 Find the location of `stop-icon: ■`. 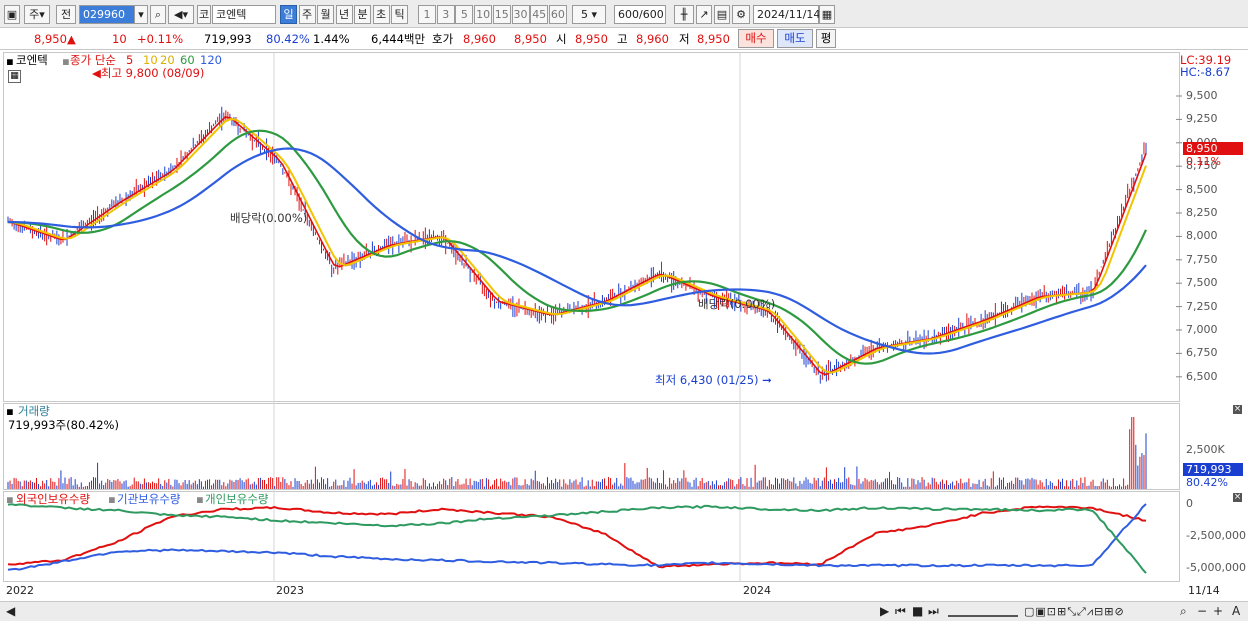

stop-icon: ■ is located at coordinates (917, 611).